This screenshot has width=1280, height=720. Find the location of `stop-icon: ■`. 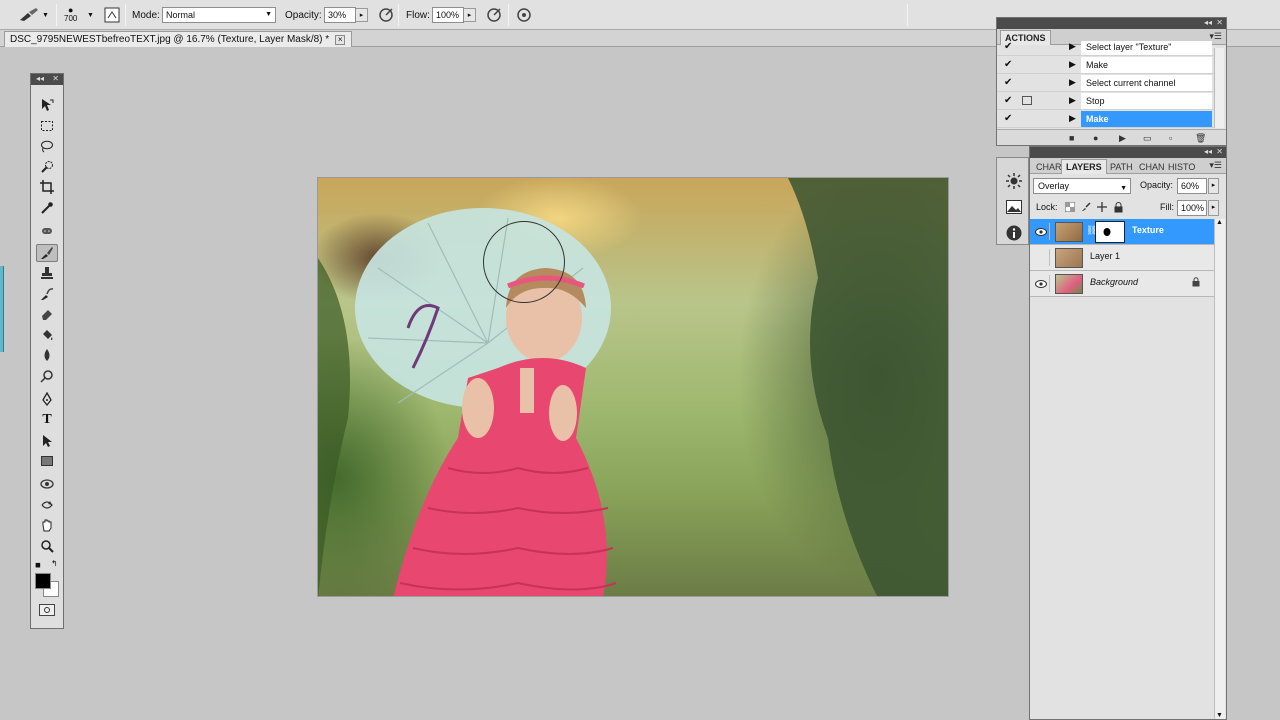

stop-icon: ■ is located at coordinates (1071, 138).